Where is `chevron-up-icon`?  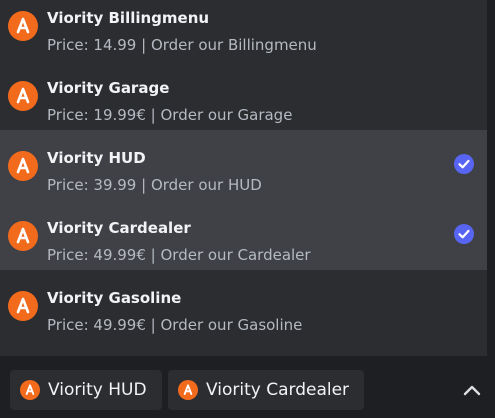
chevron-up-icon is located at coordinates (472, 390).